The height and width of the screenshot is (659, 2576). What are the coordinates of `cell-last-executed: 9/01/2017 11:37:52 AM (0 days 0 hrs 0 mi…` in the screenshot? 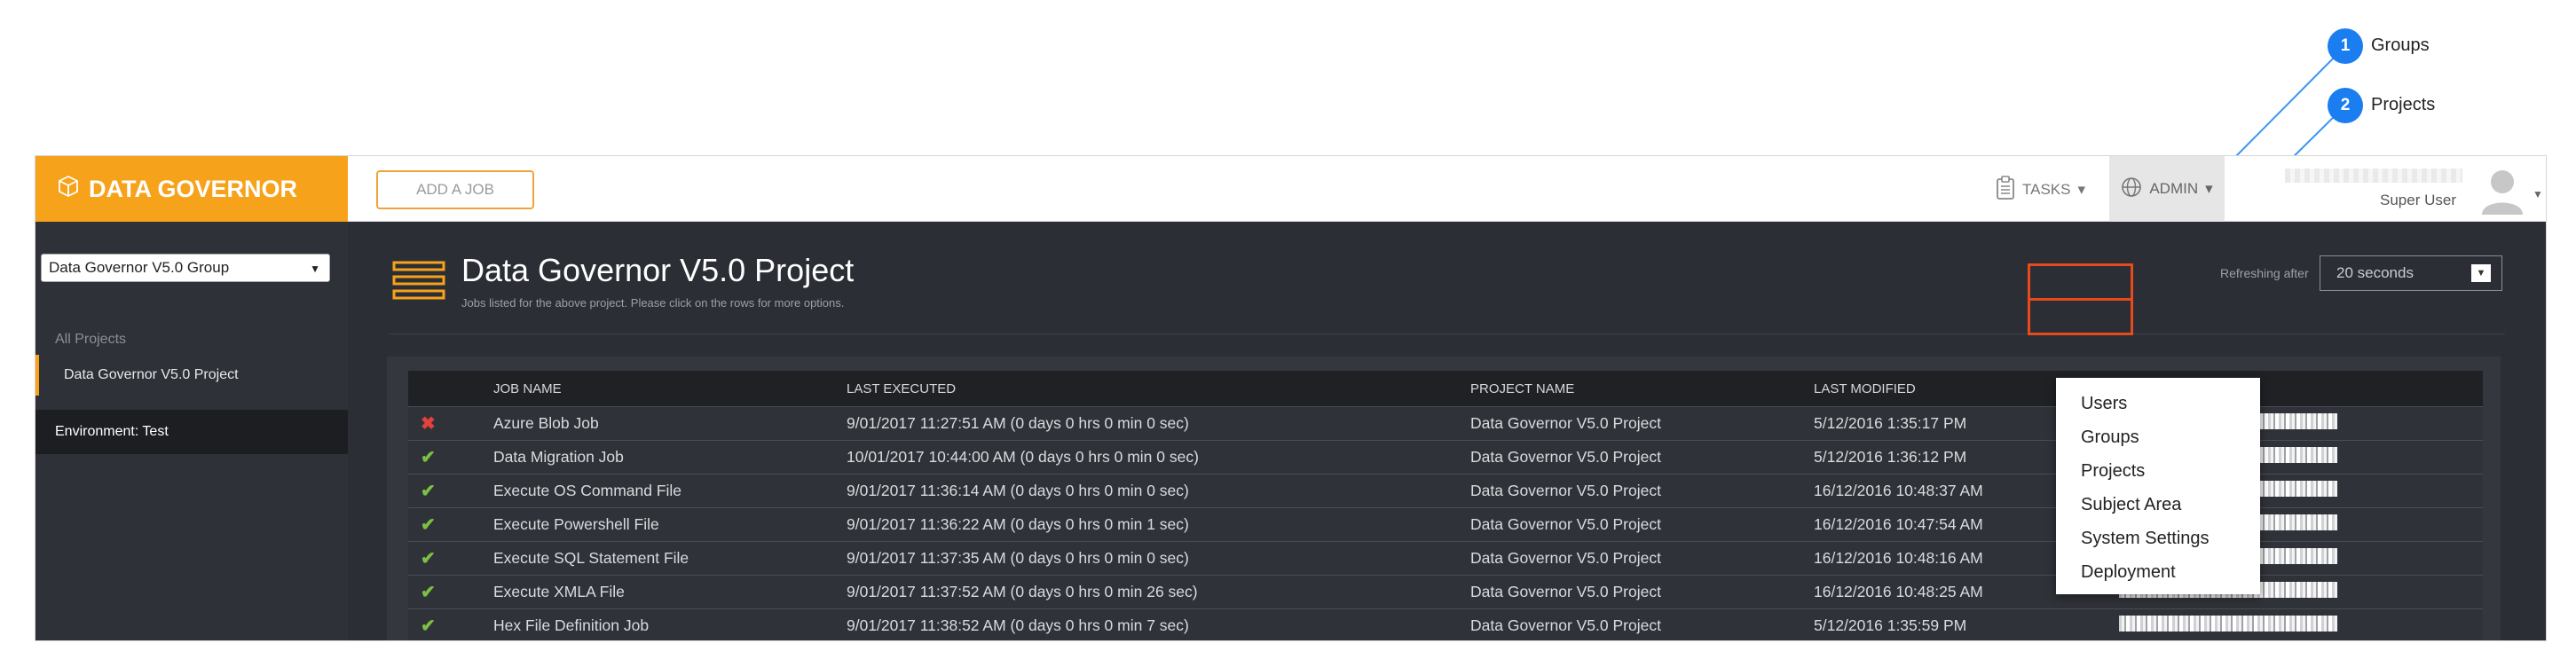 It's located at (1023, 591).